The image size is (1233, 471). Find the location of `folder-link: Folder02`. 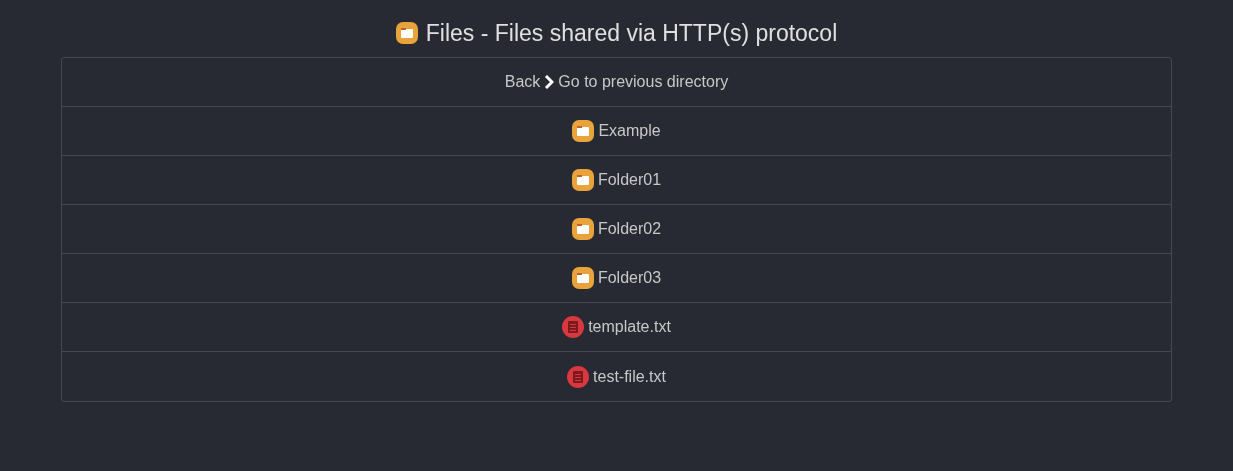

folder-link: Folder02 is located at coordinates (629, 229).